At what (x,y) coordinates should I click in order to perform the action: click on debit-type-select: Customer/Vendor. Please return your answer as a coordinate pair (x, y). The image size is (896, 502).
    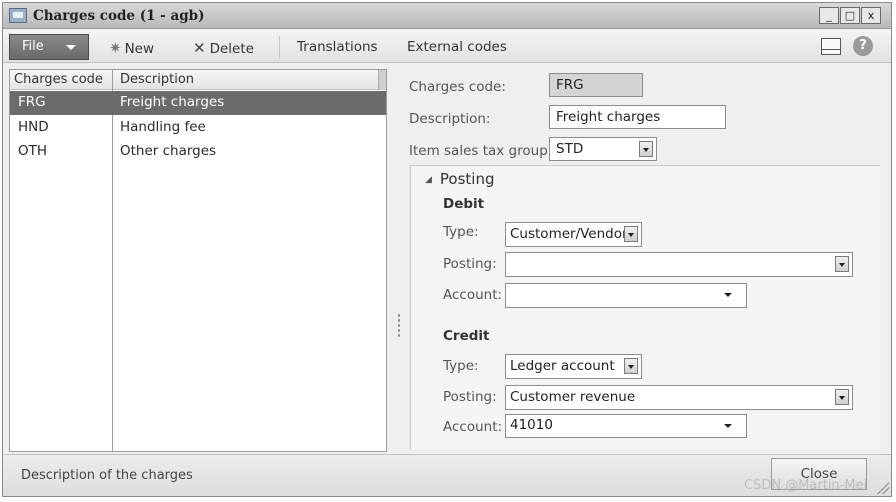
    Looking at the image, I should click on (573, 234).